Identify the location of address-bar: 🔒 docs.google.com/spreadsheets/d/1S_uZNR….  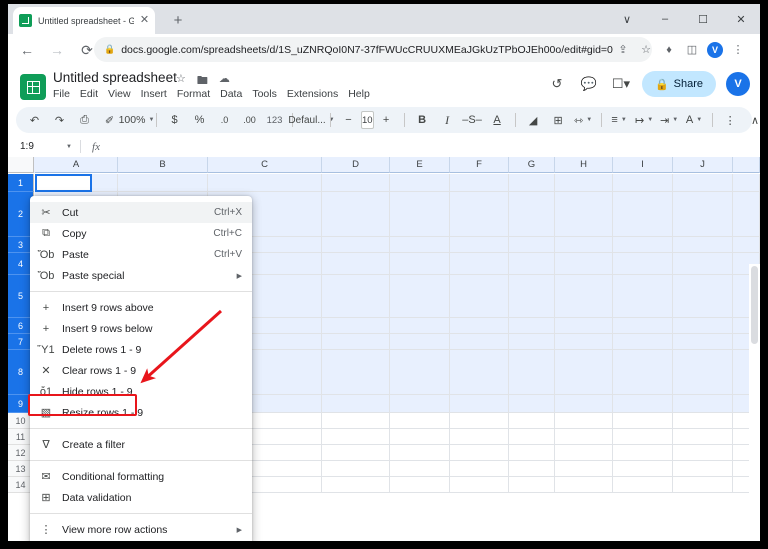
(373, 49).